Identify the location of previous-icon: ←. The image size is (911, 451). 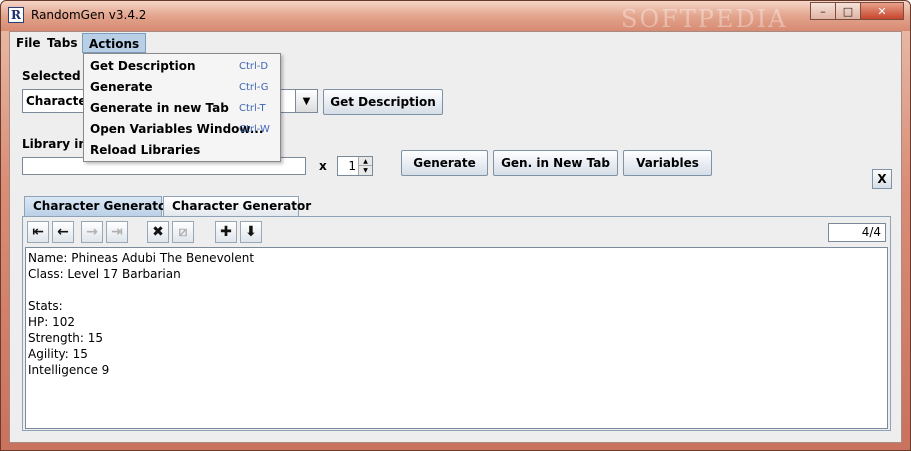
(63, 232).